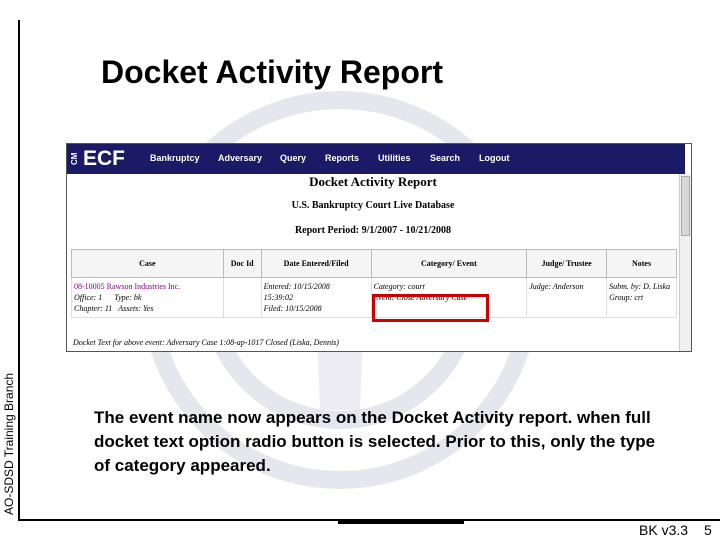  I want to click on case-type: Type: bk, so click(128, 297).